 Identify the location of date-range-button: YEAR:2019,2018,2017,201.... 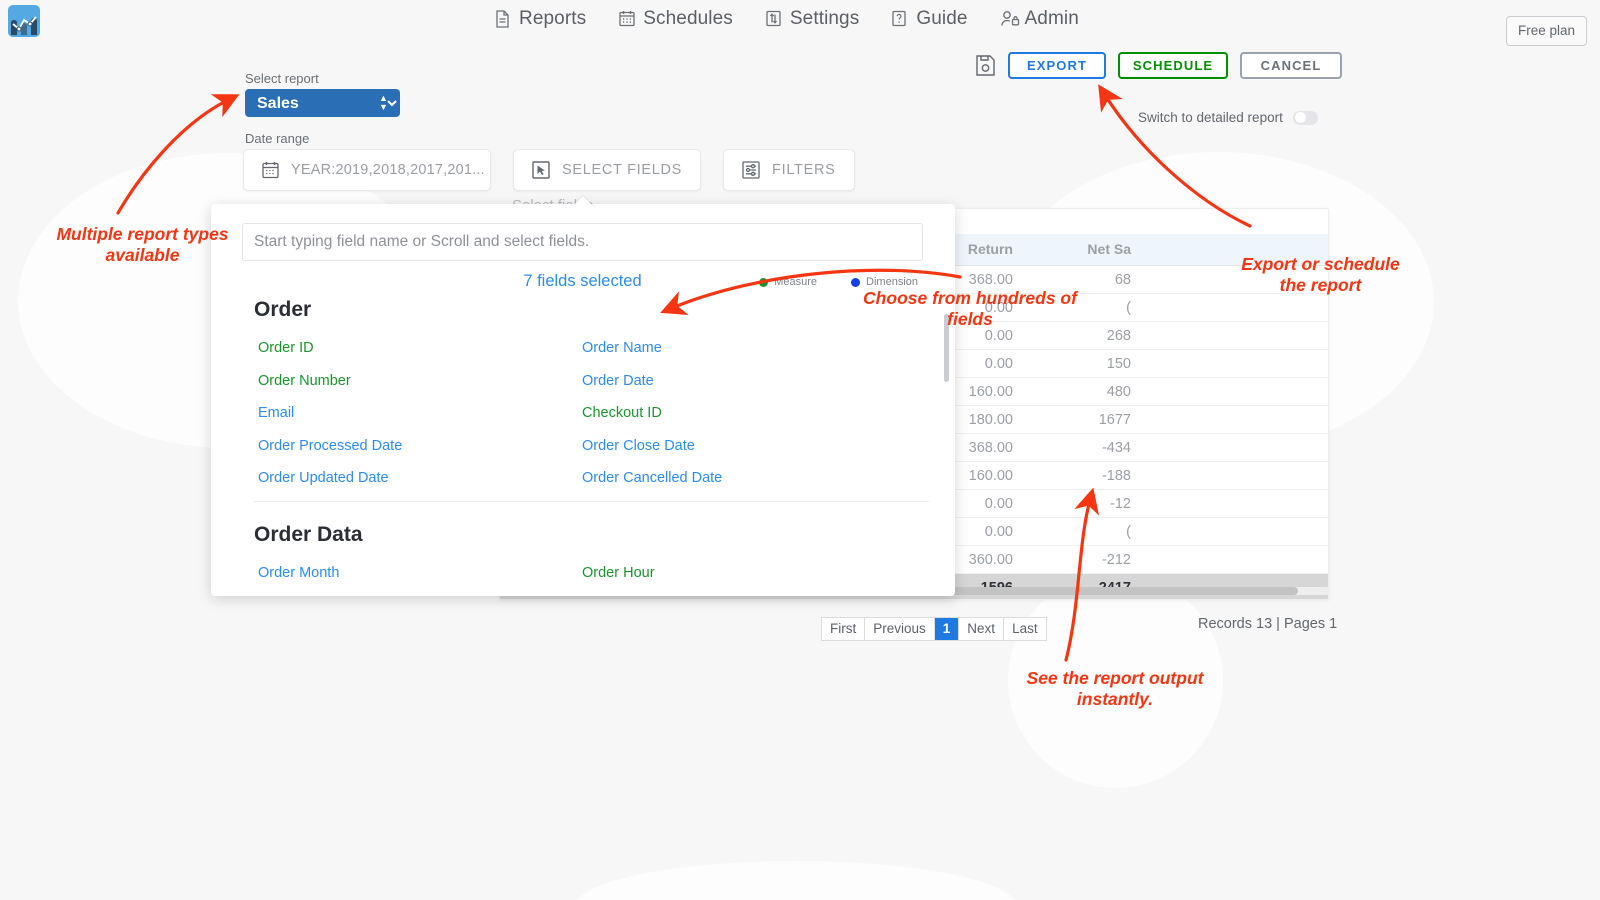
(367, 170).